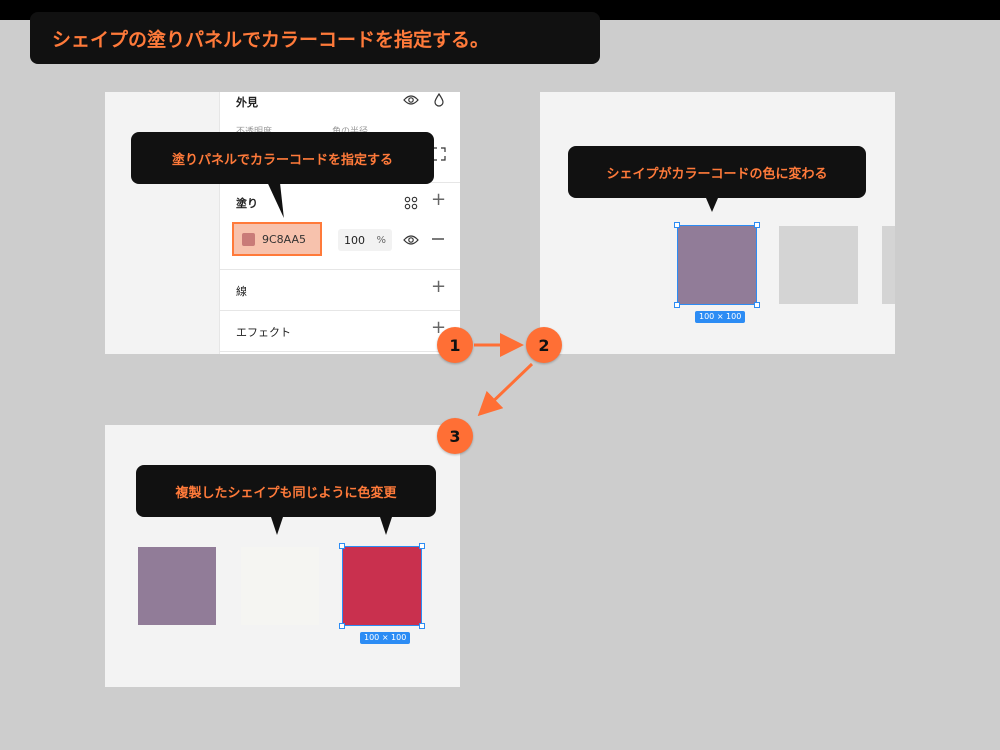  Describe the element at coordinates (177, 586) in the screenshot. I see `purple-shape` at that location.